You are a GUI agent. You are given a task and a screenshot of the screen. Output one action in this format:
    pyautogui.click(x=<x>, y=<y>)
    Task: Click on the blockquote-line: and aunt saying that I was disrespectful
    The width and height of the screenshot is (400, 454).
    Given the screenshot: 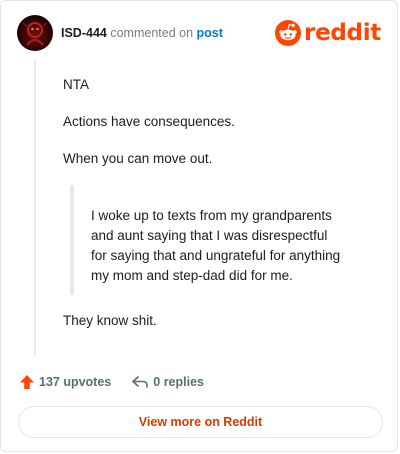 What is the action you would take?
    pyautogui.click(x=209, y=235)
    